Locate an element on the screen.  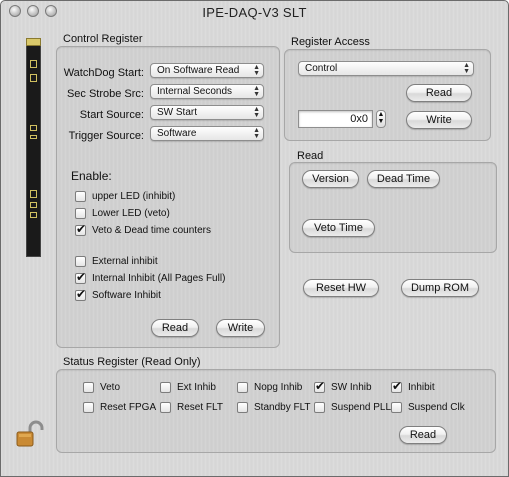
status-read-button: Read is located at coordinates (423, 435).